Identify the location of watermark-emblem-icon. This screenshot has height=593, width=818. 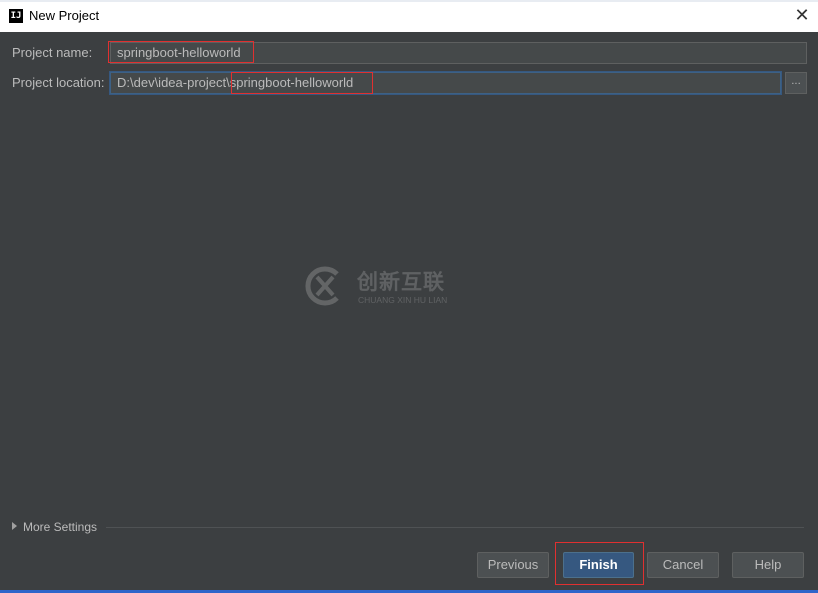
(322, 286).